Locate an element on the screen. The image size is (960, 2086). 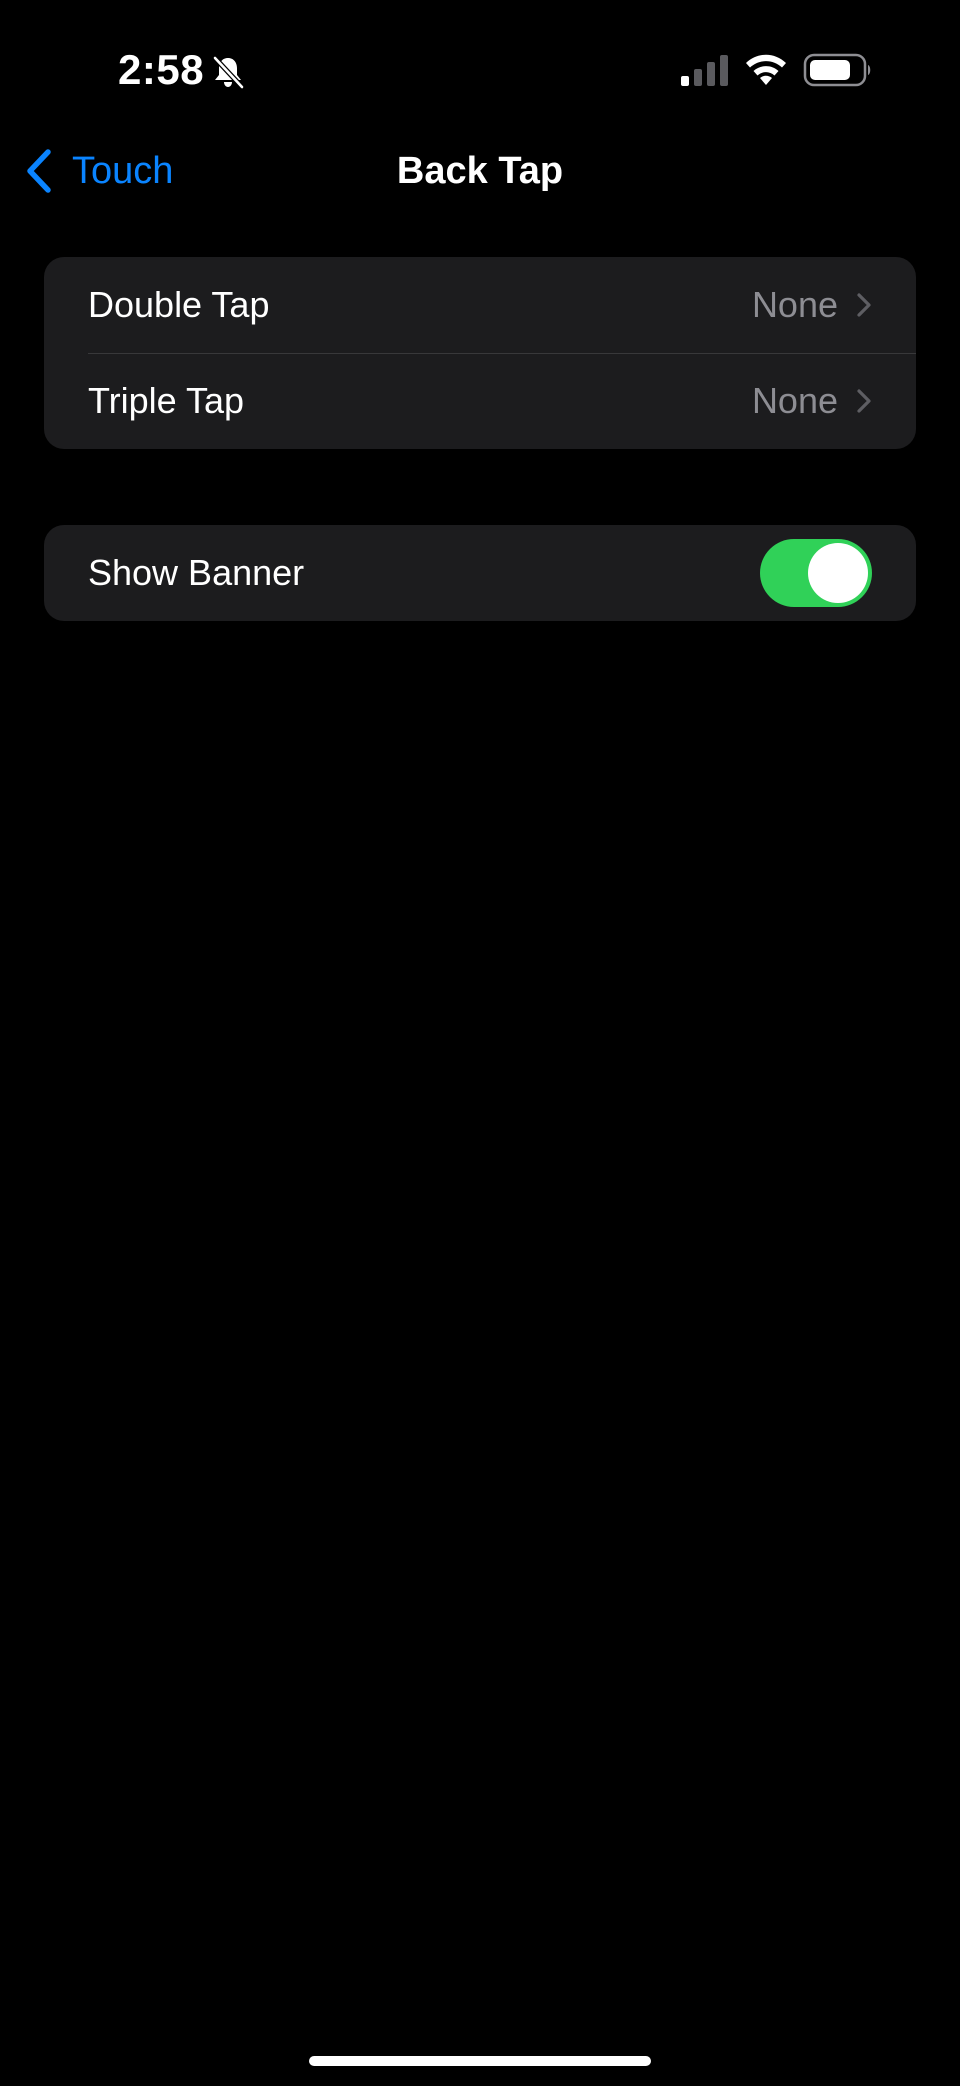
status-bar: 2:58 is located at coordinates (480, 70).